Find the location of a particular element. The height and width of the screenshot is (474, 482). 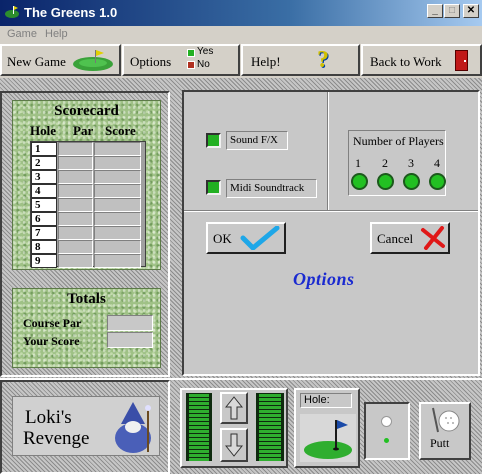

close-button: ✕ is located at coordinates (471, 11).